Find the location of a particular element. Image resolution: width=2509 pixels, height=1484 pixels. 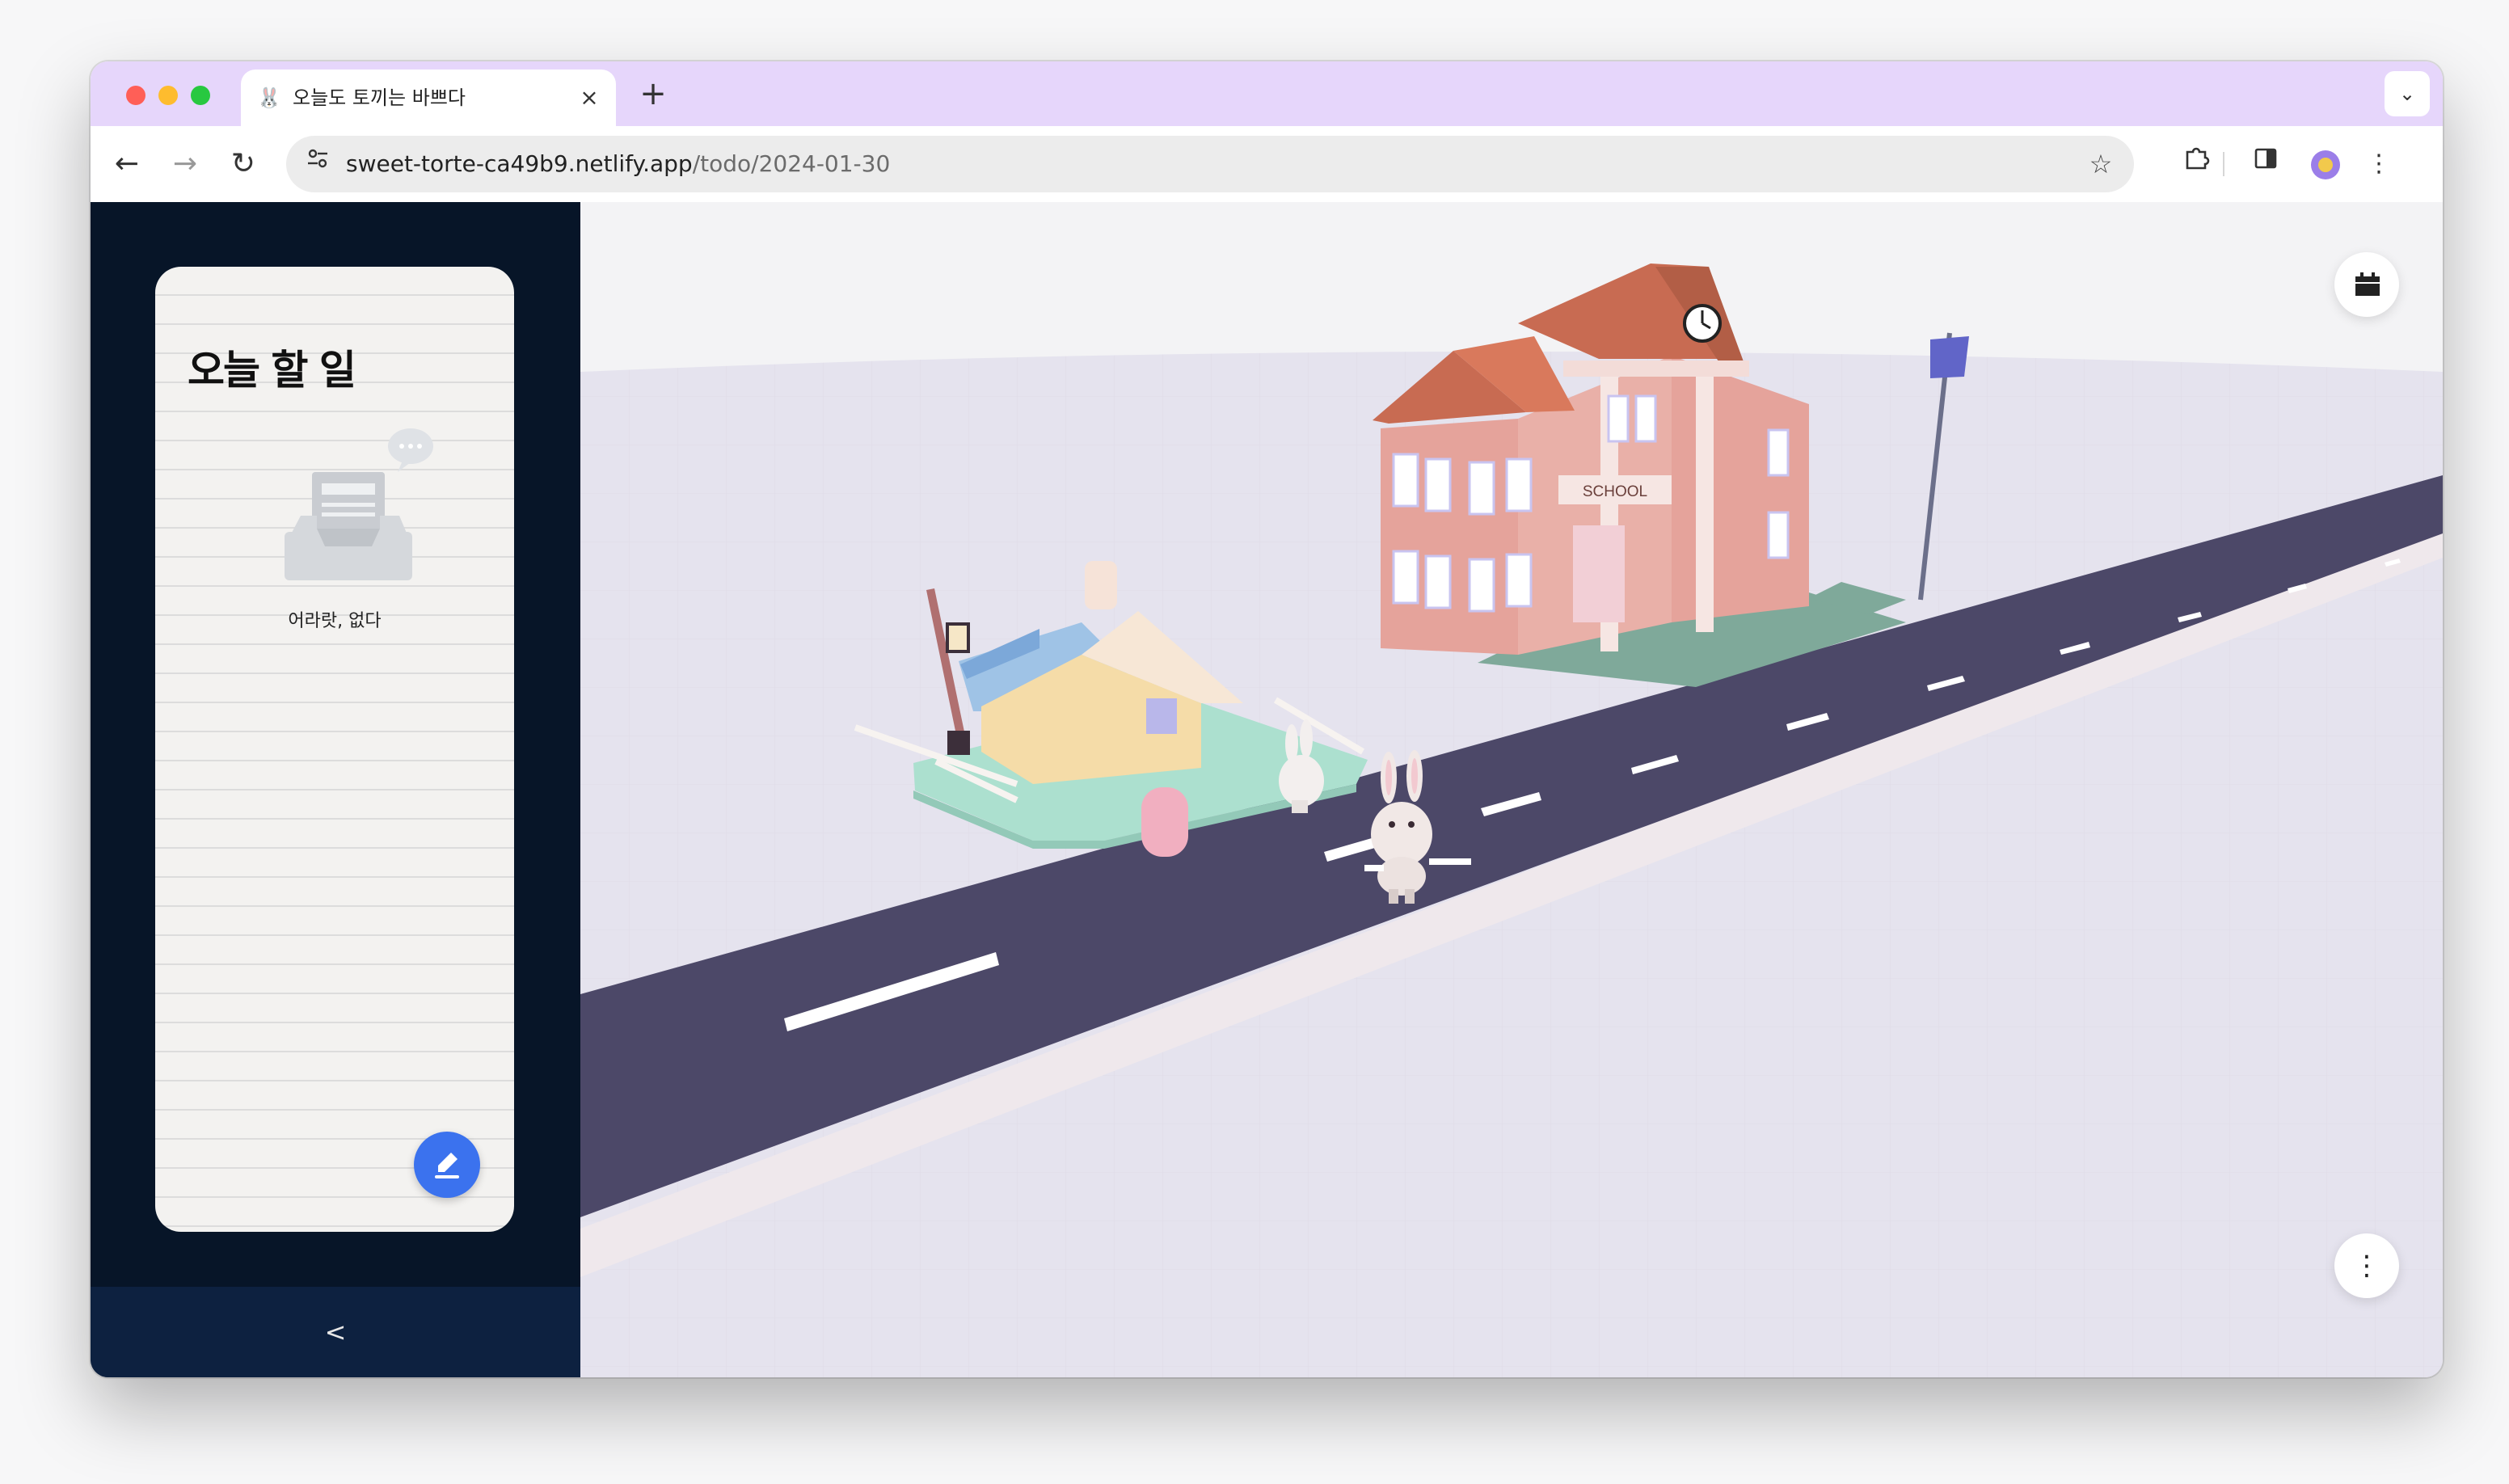

window-close-button is located at coordinates (135, 95).